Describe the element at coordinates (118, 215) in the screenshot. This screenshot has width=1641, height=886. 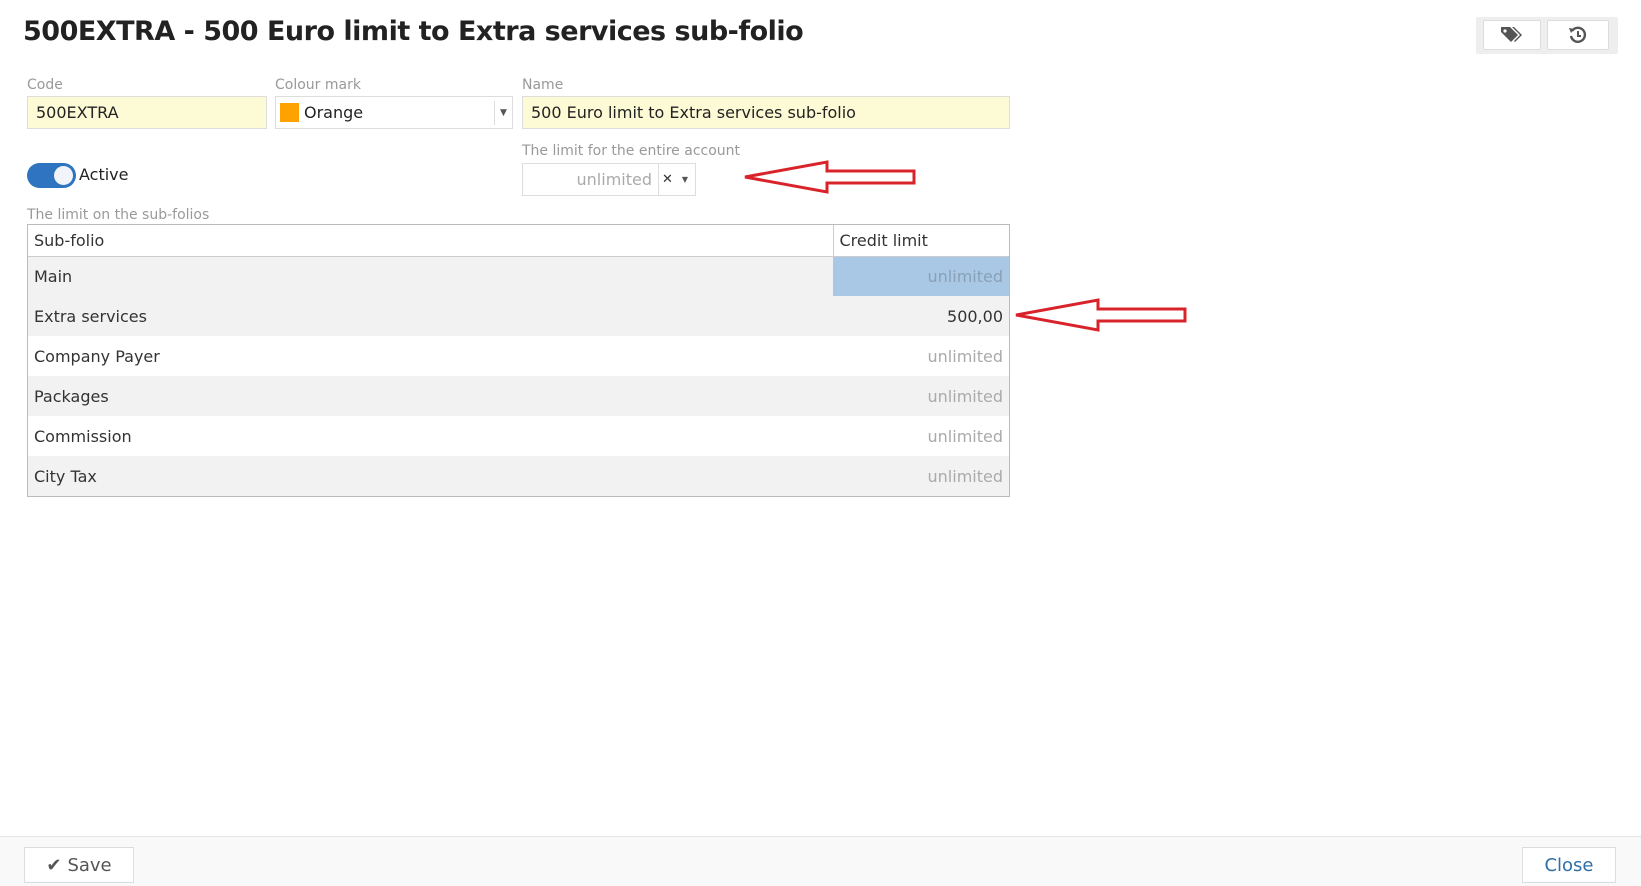
I see `subfolio-limits-label: The limit on the sub-folios` at that location.